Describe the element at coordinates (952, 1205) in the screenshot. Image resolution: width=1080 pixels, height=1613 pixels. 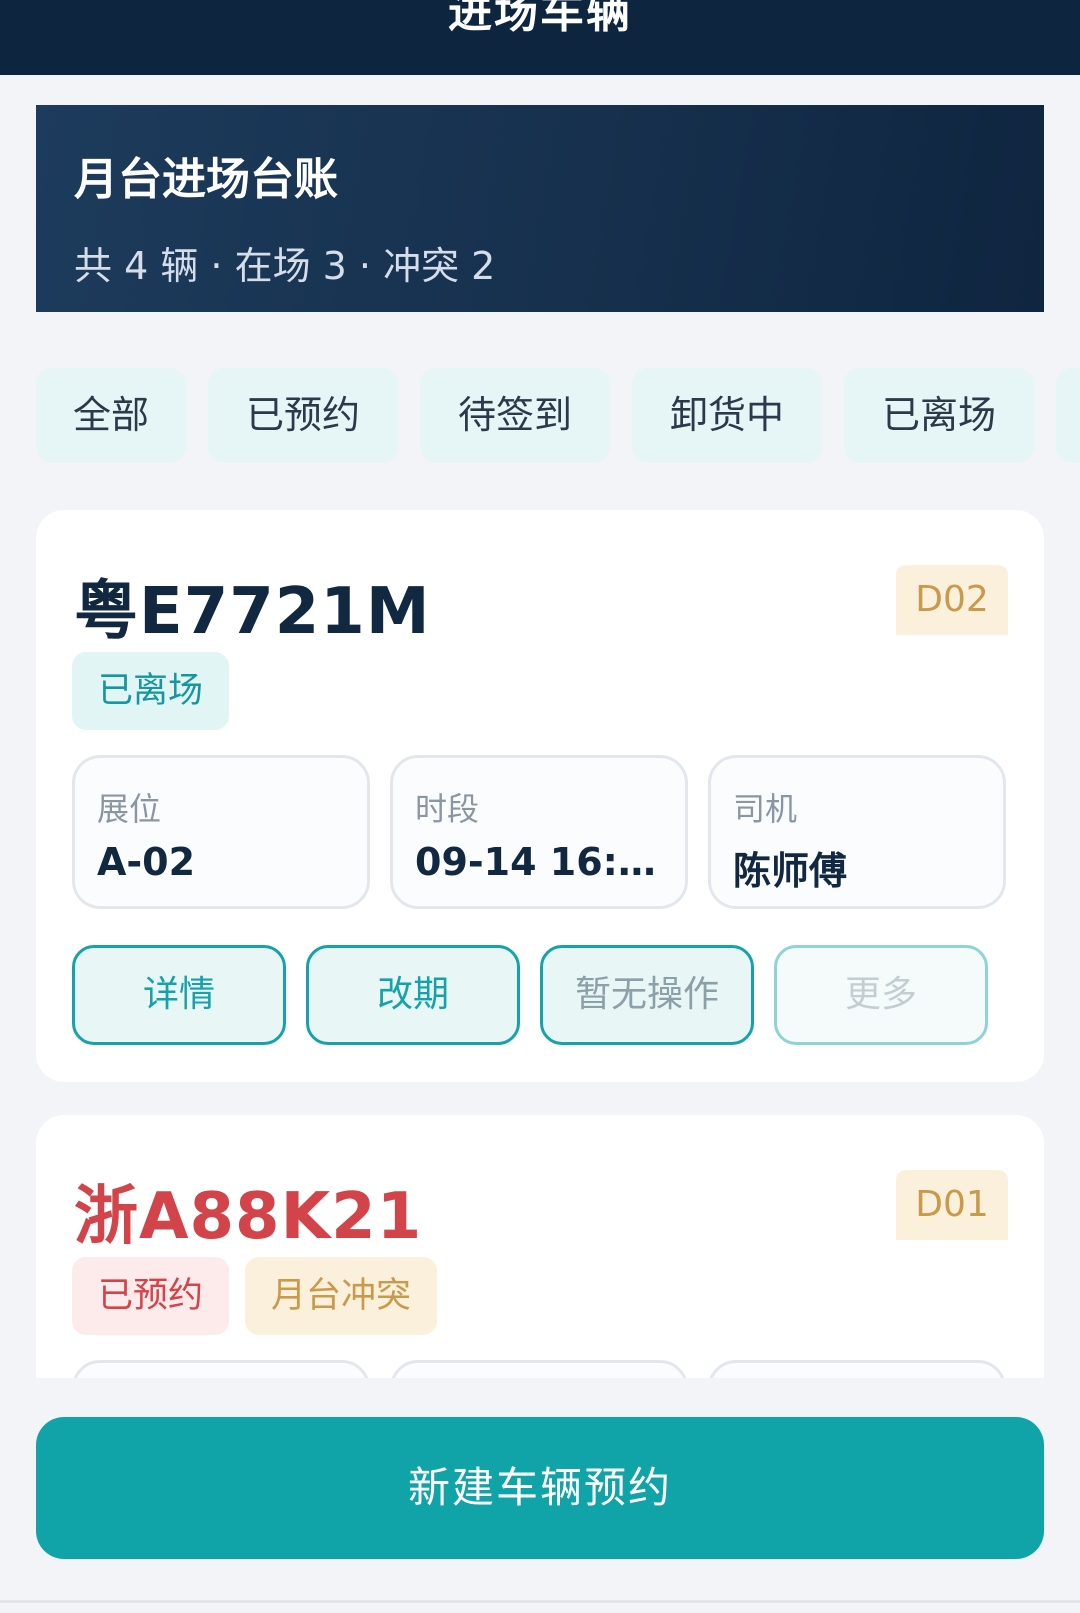
I see `dock-badge: D01` at that location.